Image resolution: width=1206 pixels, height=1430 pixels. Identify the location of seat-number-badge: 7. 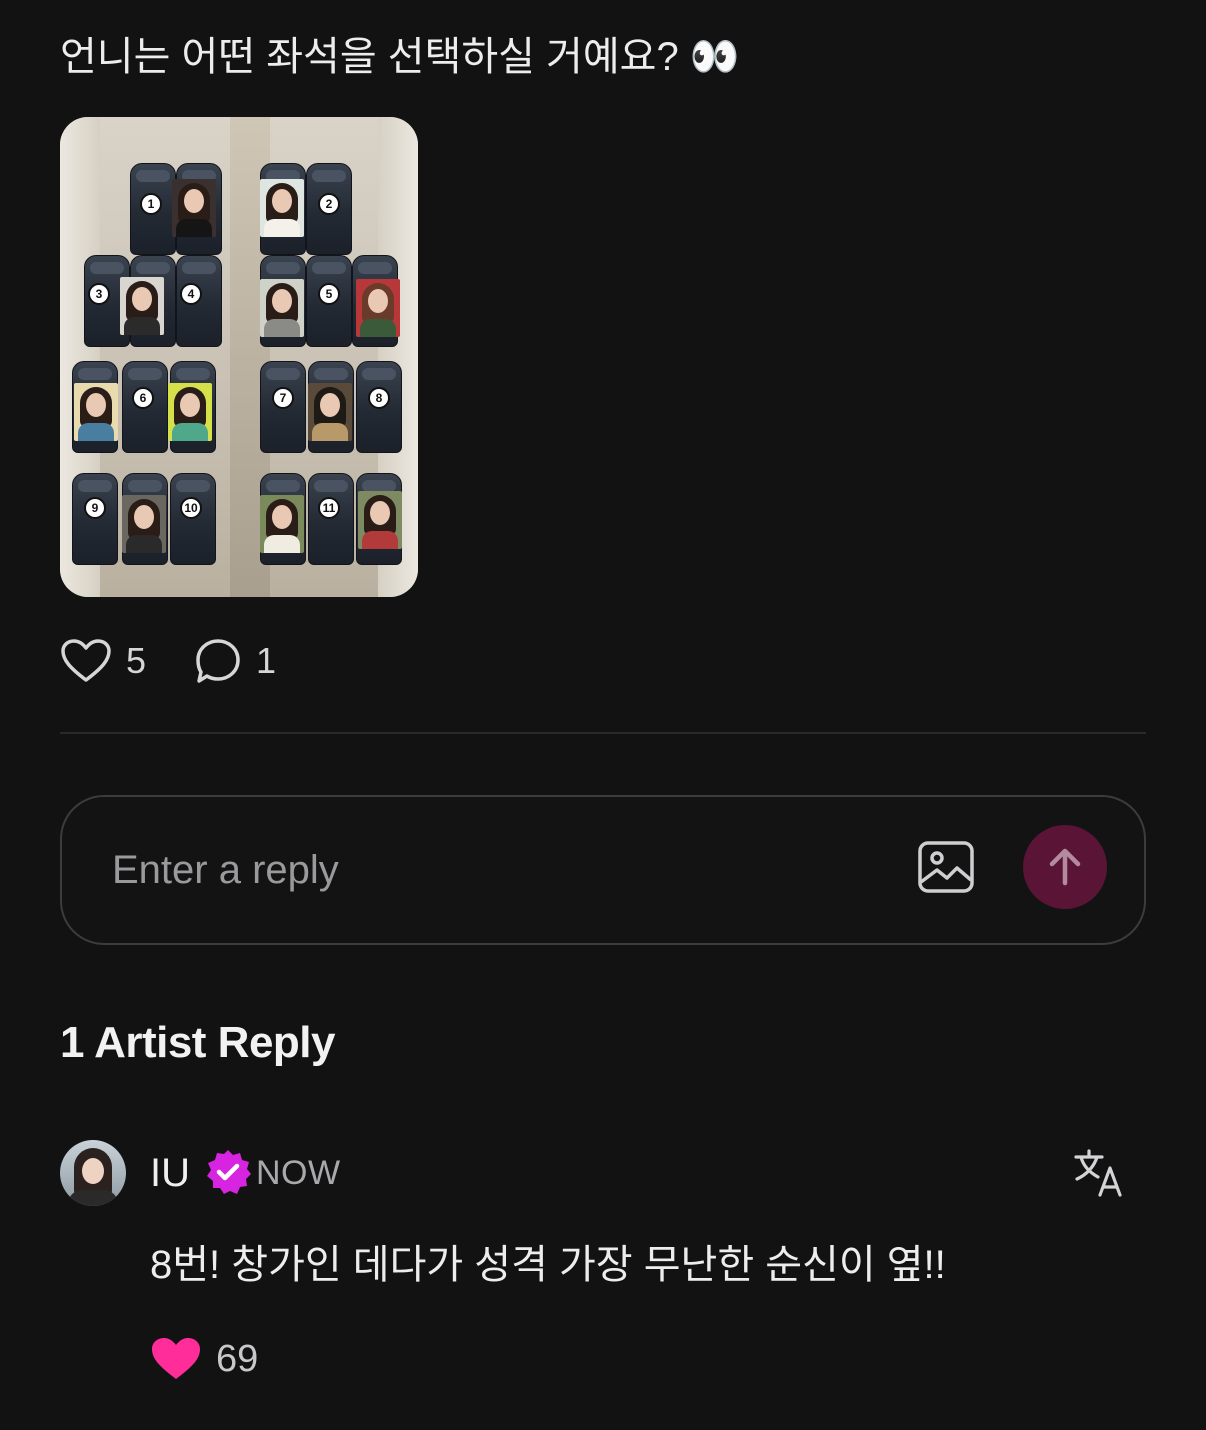
(283, 398).